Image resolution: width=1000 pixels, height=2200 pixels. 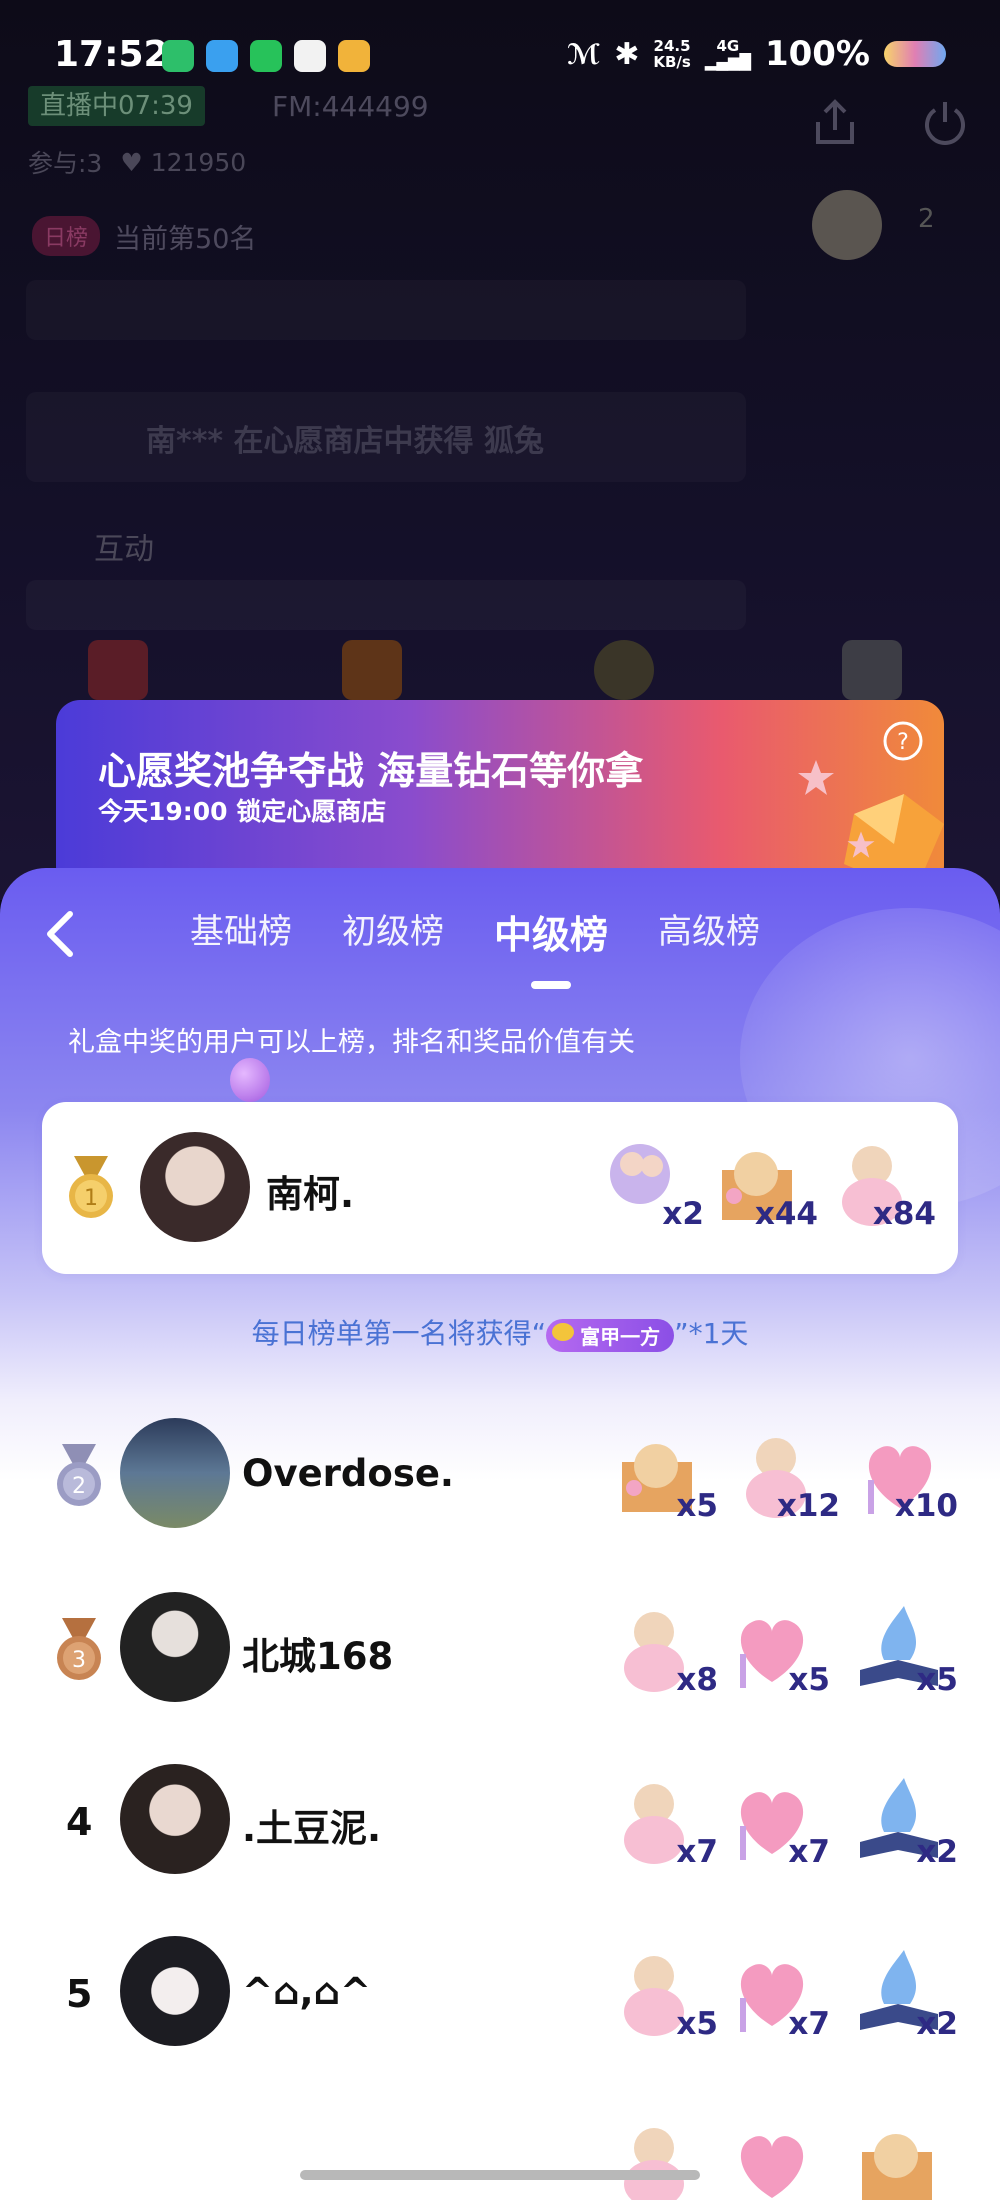 I want to click on bluetooth-icon: ✱, so click(x=627, y=54).